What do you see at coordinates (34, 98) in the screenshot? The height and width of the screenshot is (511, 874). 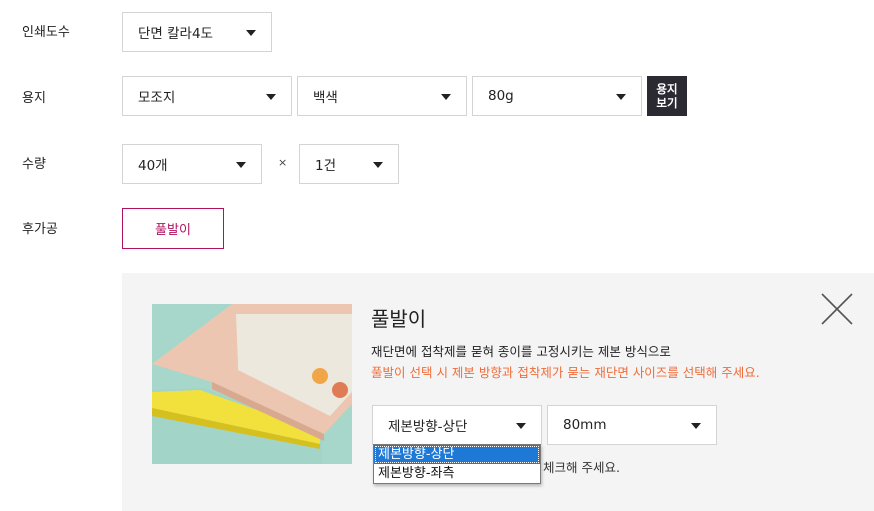 I see `paper-label: 용지` at bounding box center [34, 98].